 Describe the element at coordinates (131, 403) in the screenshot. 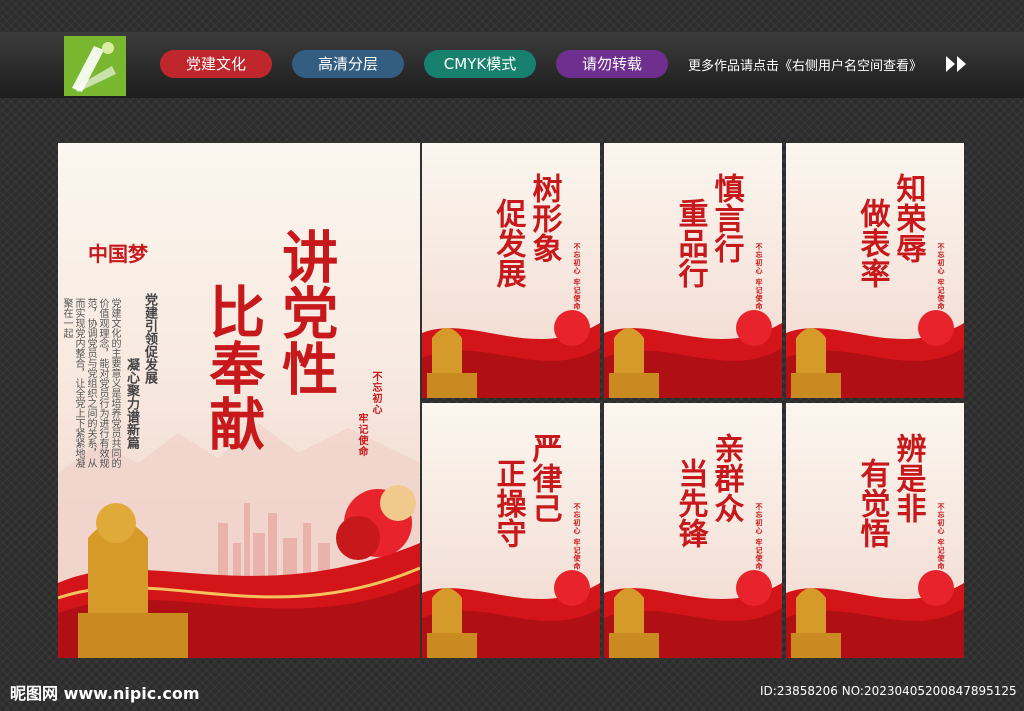

I see `main-subtitle-2: 凝心聚力谱新篇` at that location.